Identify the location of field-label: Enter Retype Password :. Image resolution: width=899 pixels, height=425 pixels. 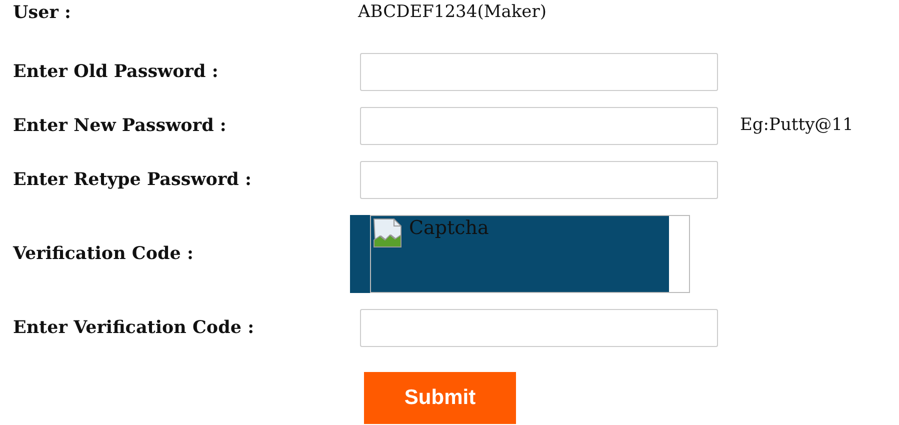
(132, 180).